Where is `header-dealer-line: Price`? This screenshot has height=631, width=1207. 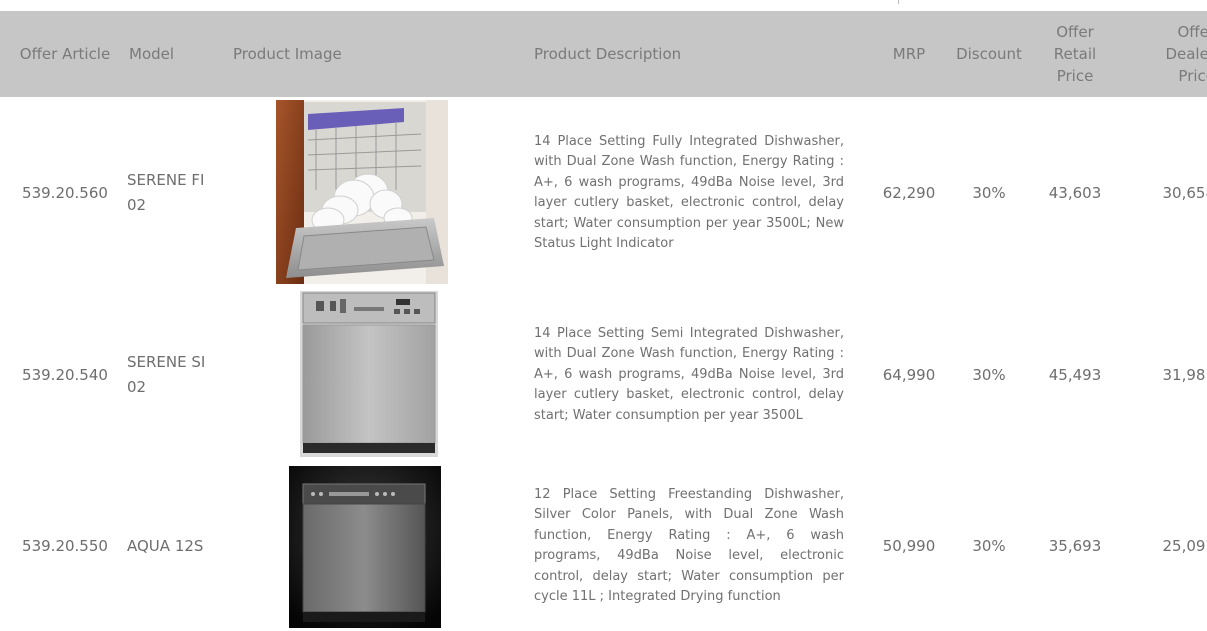
header-dealer-line: Price is located at coordinates (1192, 76).